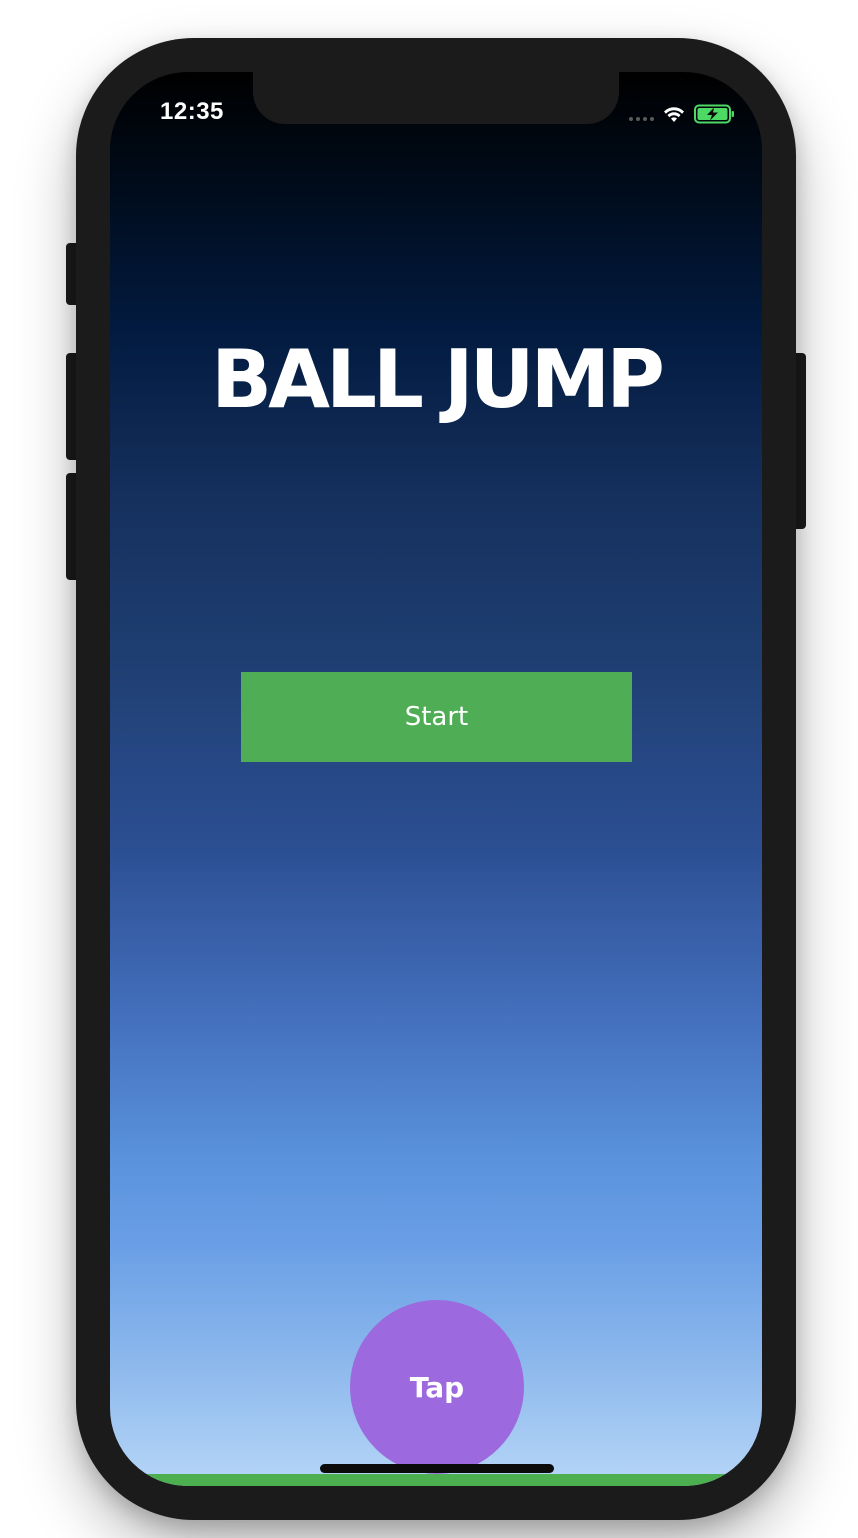  I want to click on ground, so click(436, 1480).